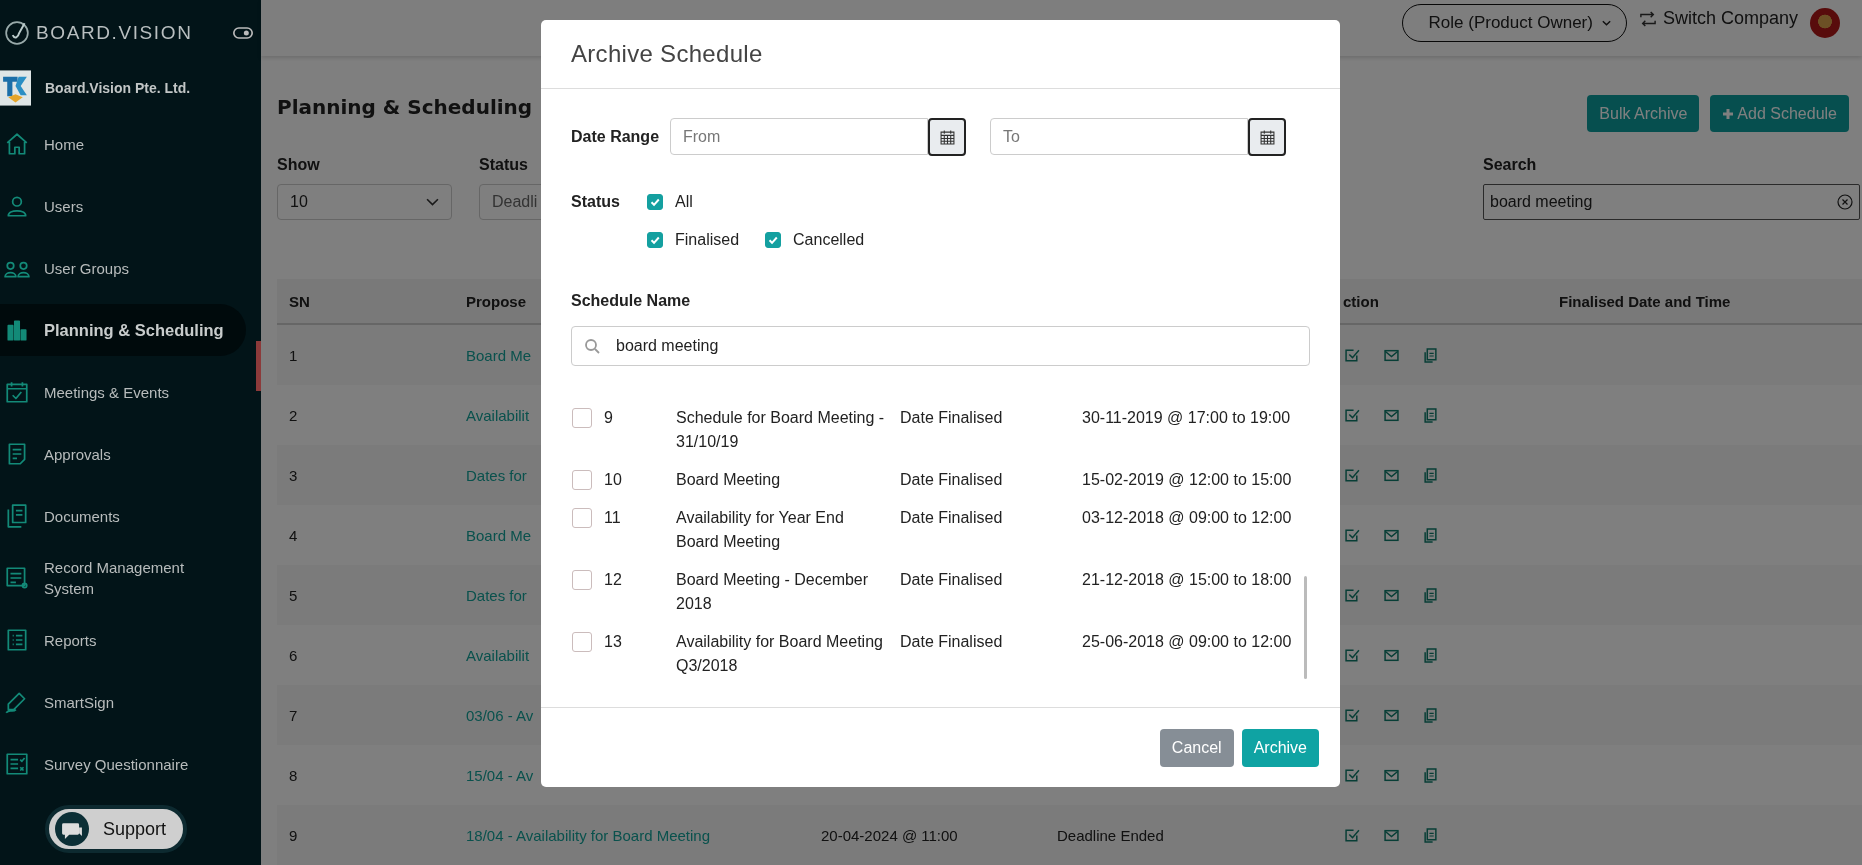  Describe the element at coordinates (616, 137) in the screenshot. I see `date-range-label: Date Range` at that location.